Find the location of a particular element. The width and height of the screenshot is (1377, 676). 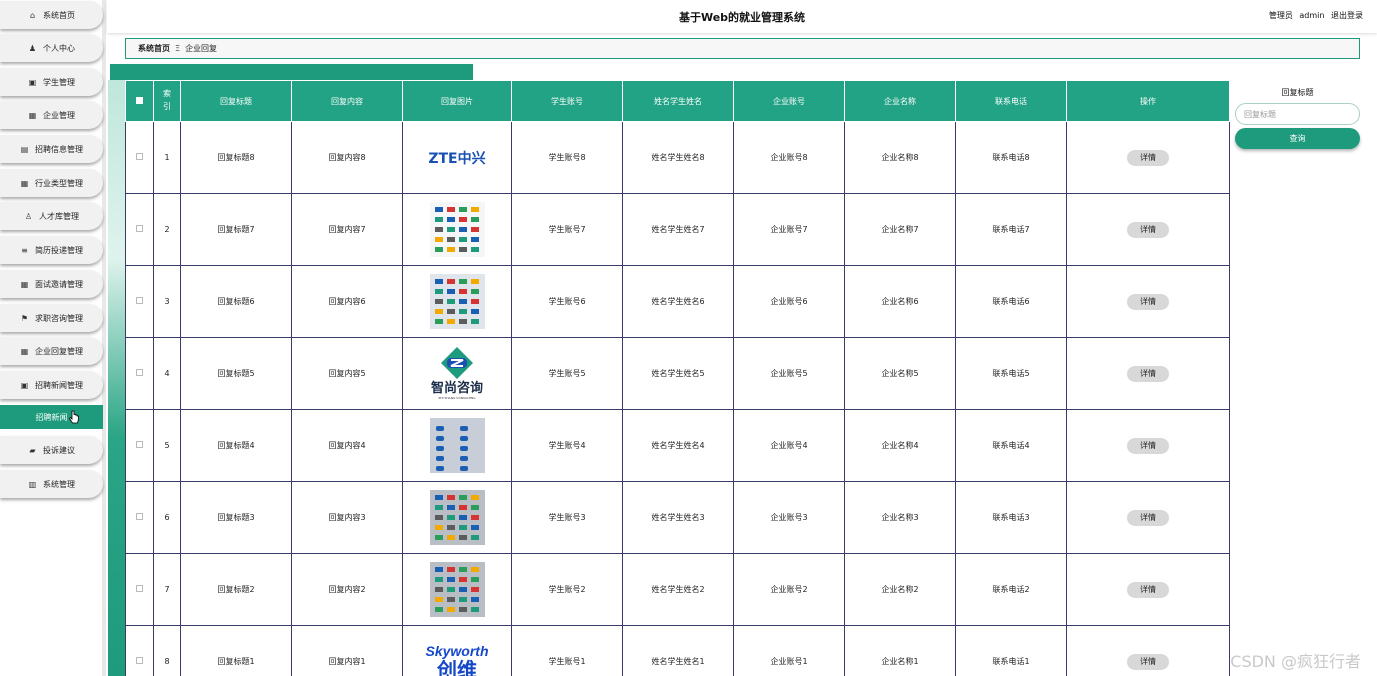

sidebar-item: ▦ 行业类型管理 is located at coordinates (51, 183).